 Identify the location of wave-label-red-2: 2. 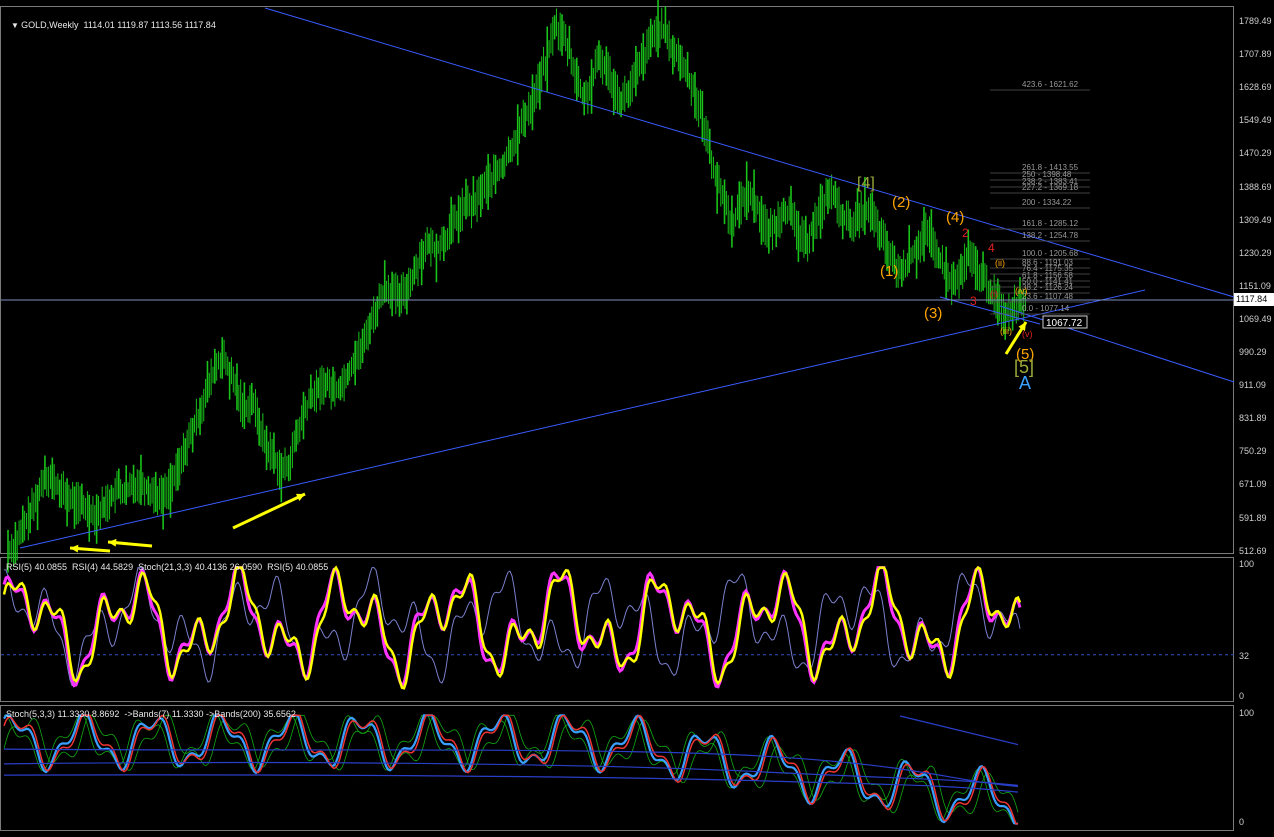
(965, 233).